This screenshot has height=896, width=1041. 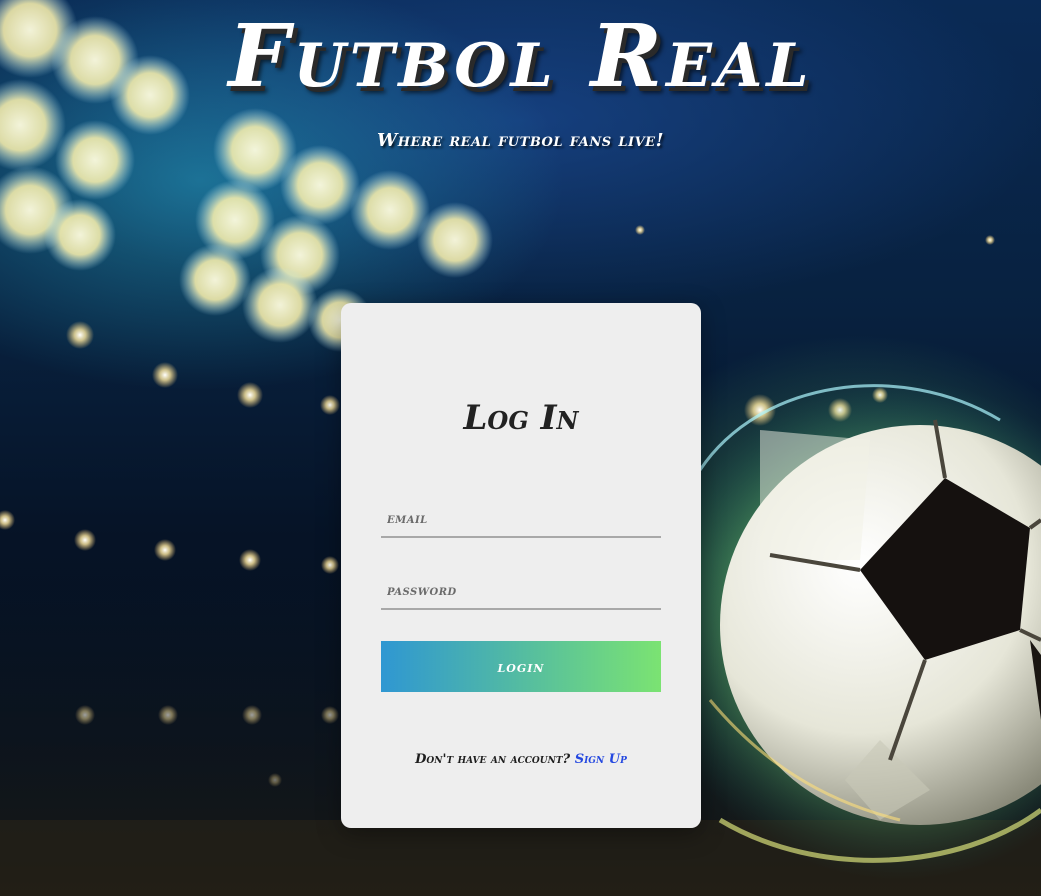 What do you see at coordinates (521, 666) in the screenshot?
I see `login-button: login` at bounding box center [521, 666].